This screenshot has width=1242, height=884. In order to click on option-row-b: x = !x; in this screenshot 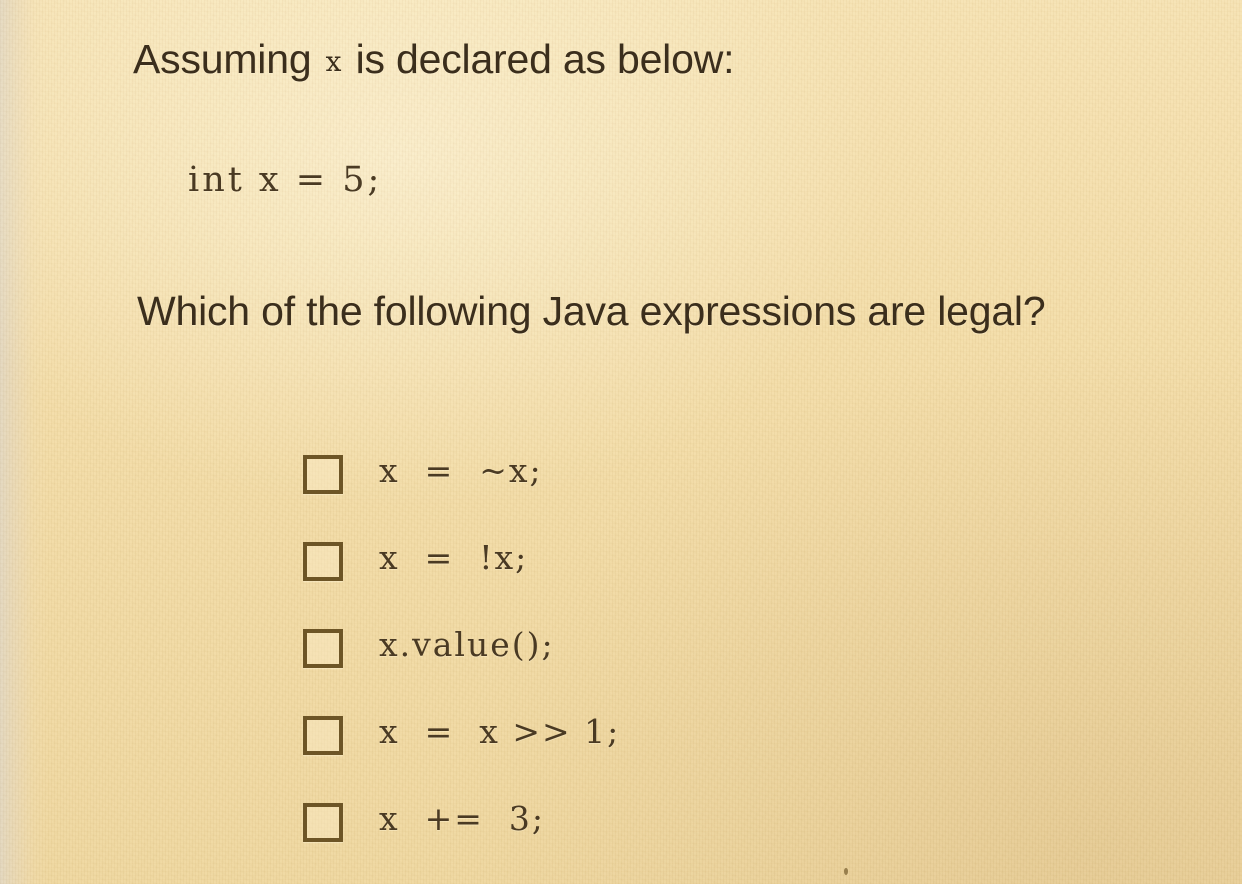, I will do `click(621, 580)`.